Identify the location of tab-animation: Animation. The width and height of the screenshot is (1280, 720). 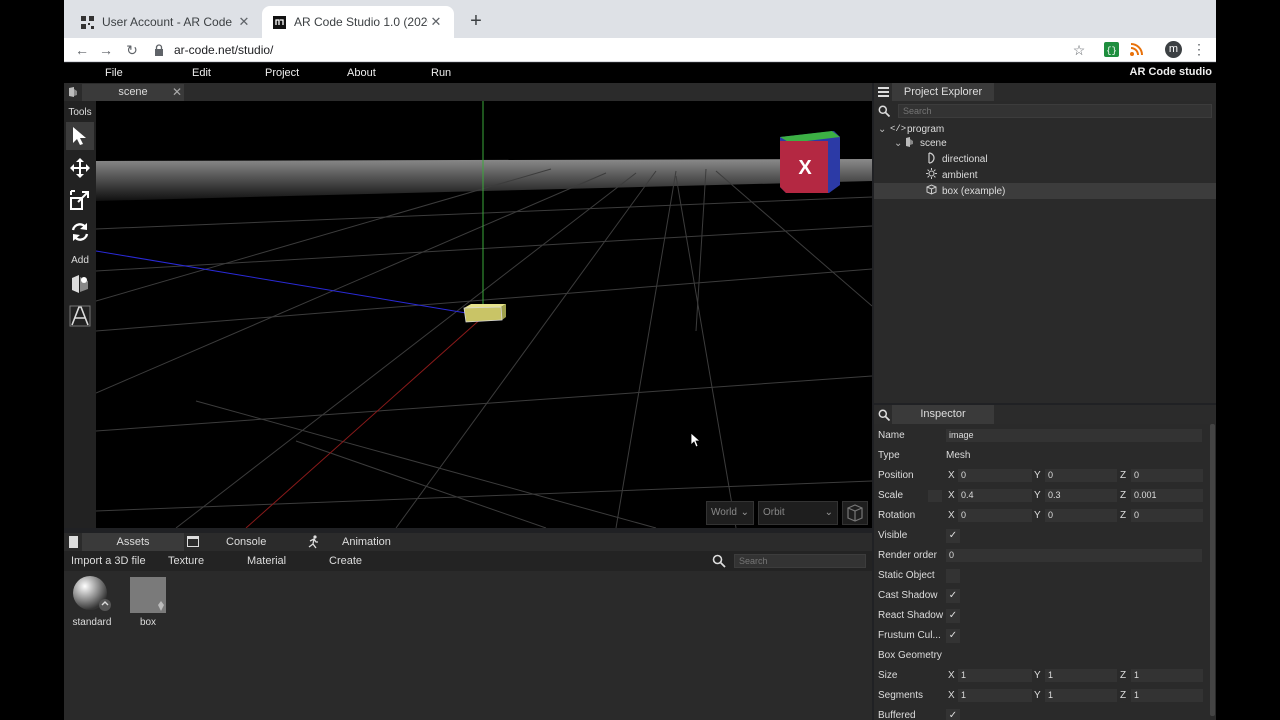
(366, 542).